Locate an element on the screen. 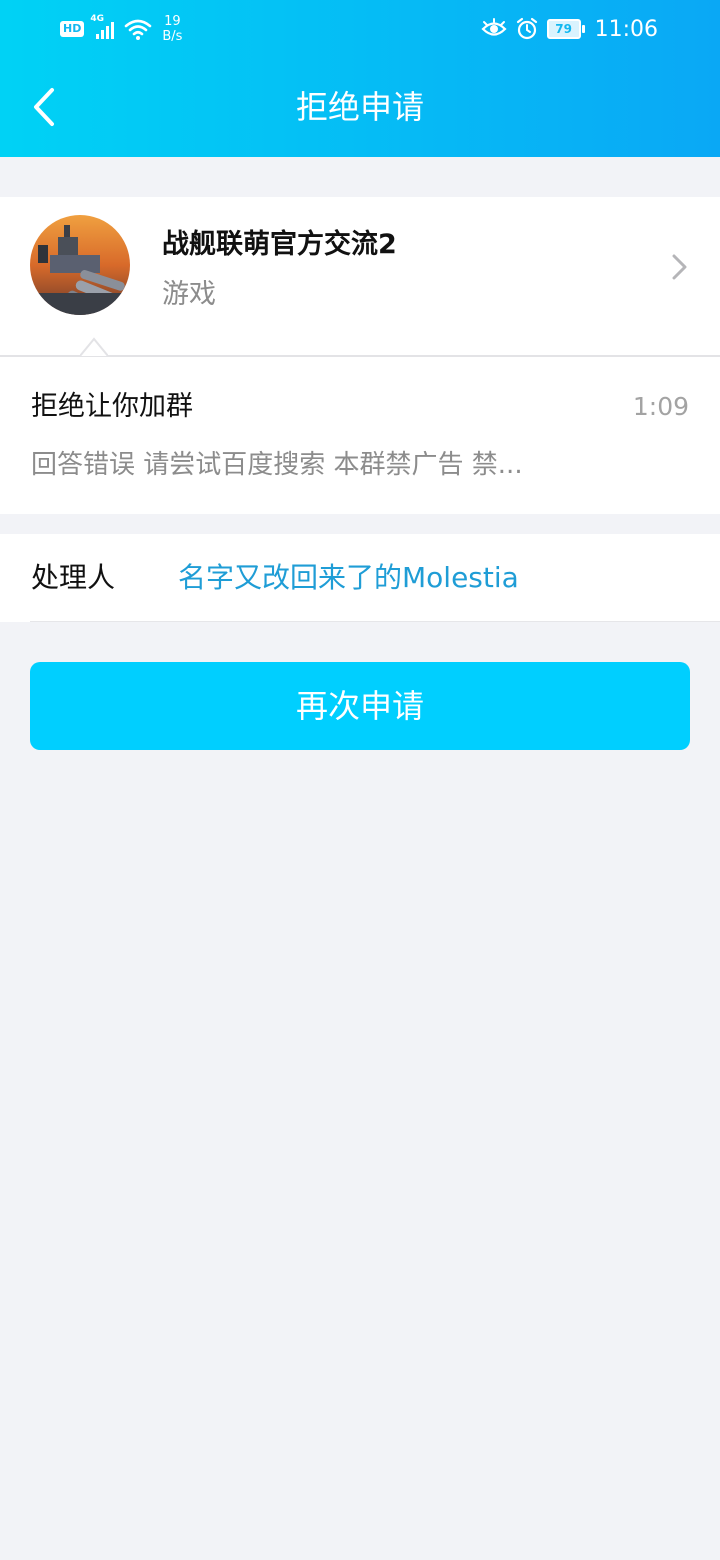 This screenshot has width=720, height=1560. handler-label: 处理人 is located at coordinates (73, 577).